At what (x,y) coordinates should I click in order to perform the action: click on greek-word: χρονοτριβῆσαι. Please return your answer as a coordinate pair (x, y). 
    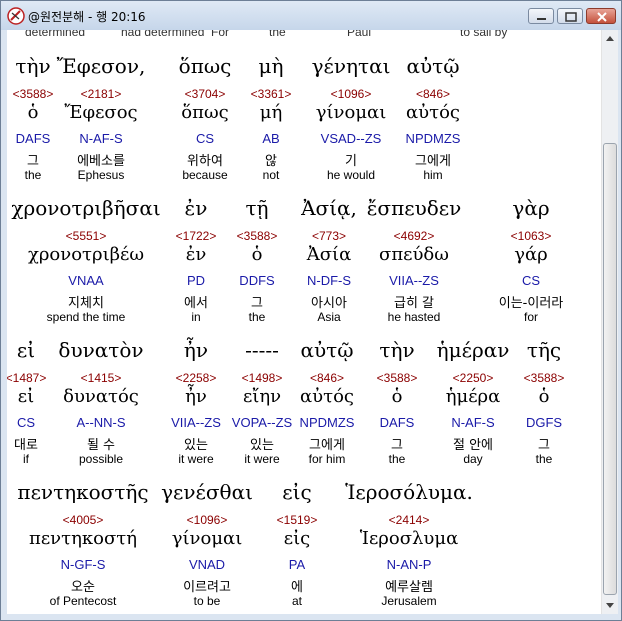
    Looking at the image, I should click on (85, 208).